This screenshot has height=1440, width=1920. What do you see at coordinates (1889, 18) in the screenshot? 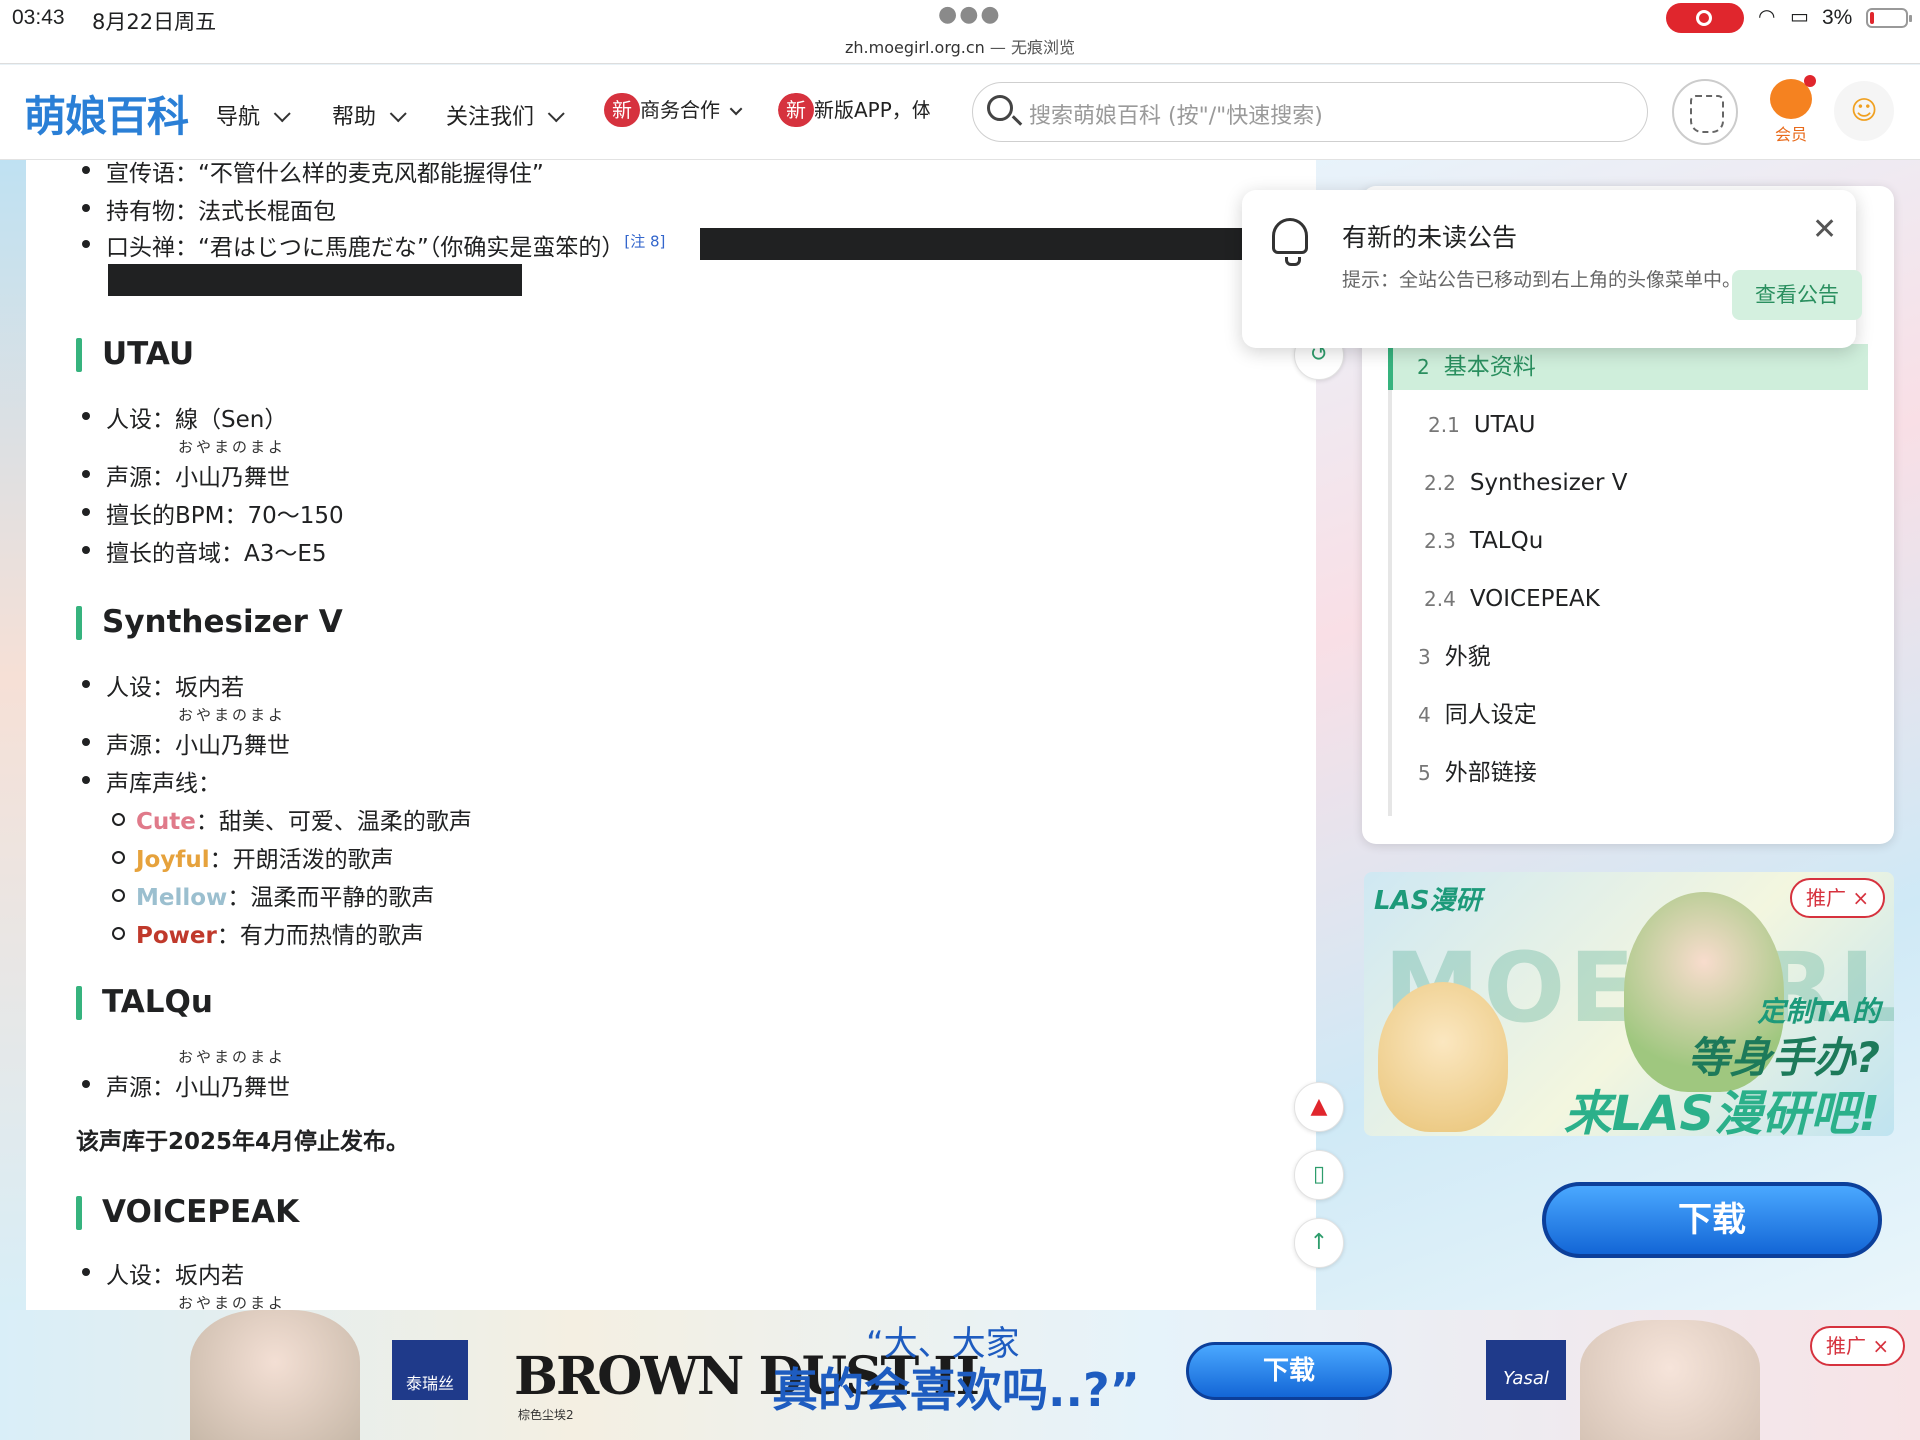
I see `battery-icon` at bounding box center [1889, 18].